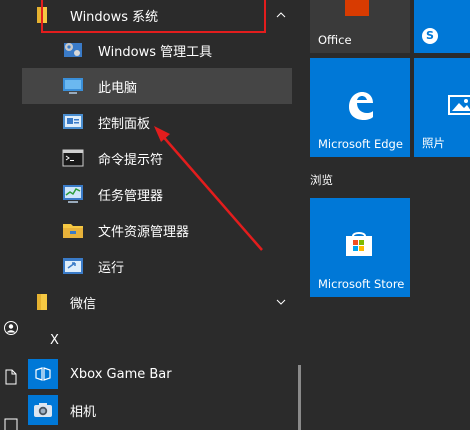 This screenshot has height=430, width=470. I want to click on file-explorer-icon, so click(73, 230).